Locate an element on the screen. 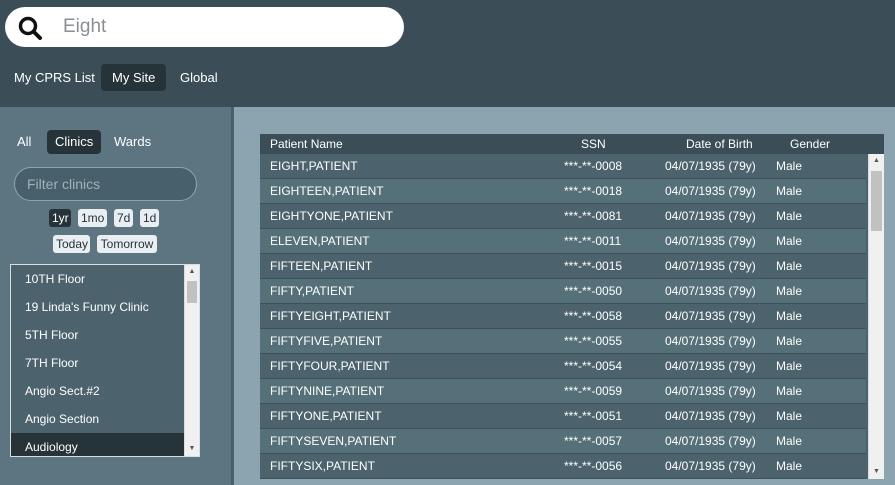 The height and width of the screenshot is (485, 895). cell-ssn: ***-**-0081 is located at coordinates (593, 216).